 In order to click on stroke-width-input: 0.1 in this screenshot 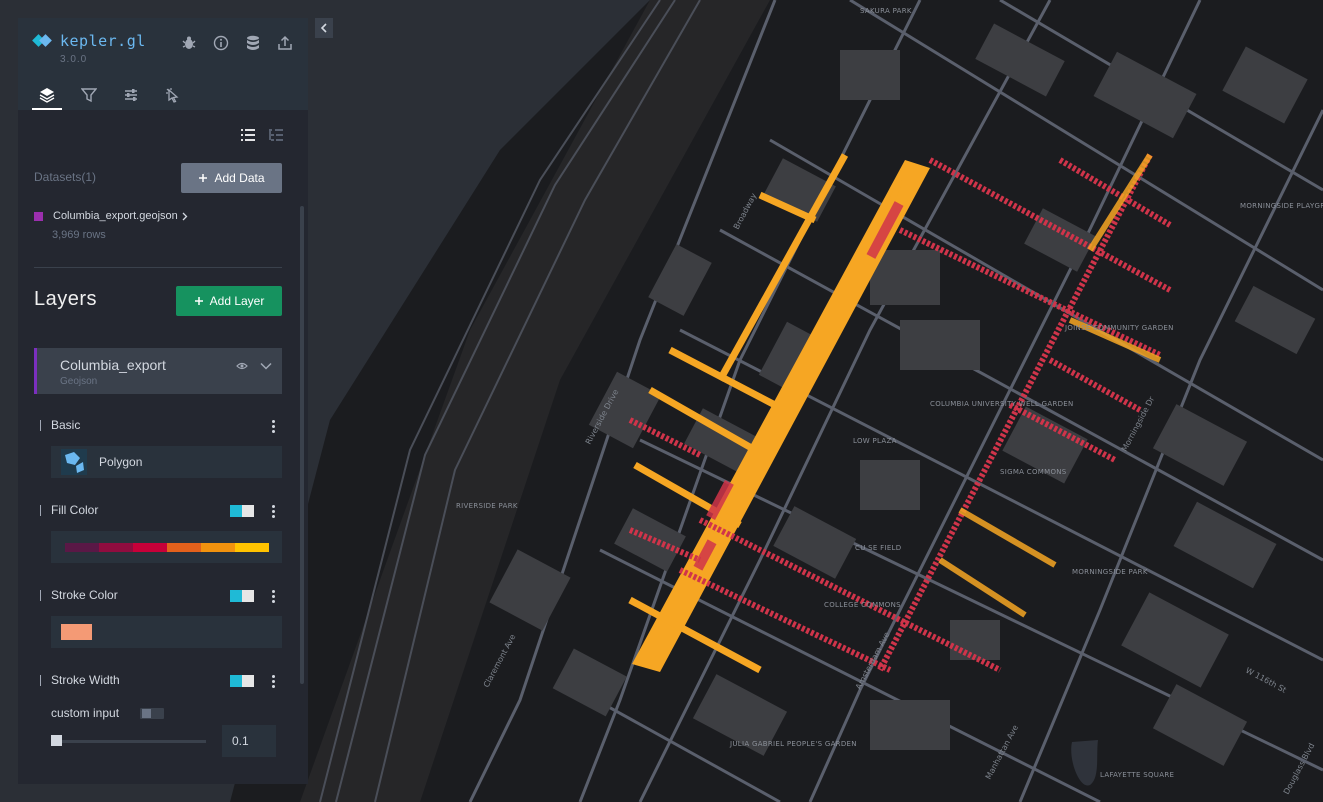, I will do `click(249, 741)`.